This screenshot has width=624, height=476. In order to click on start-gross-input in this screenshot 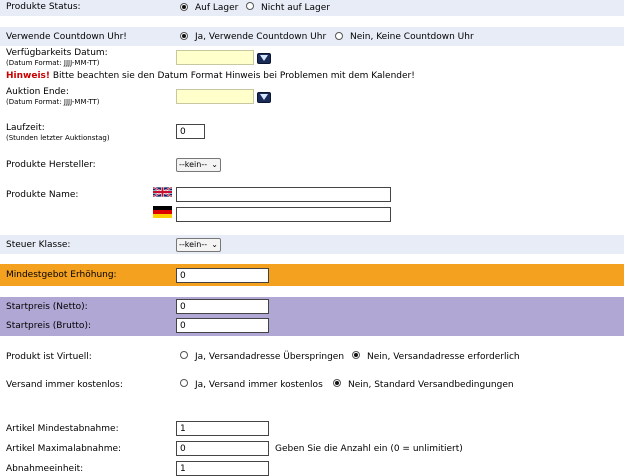, I will do `click(222, 325)`.